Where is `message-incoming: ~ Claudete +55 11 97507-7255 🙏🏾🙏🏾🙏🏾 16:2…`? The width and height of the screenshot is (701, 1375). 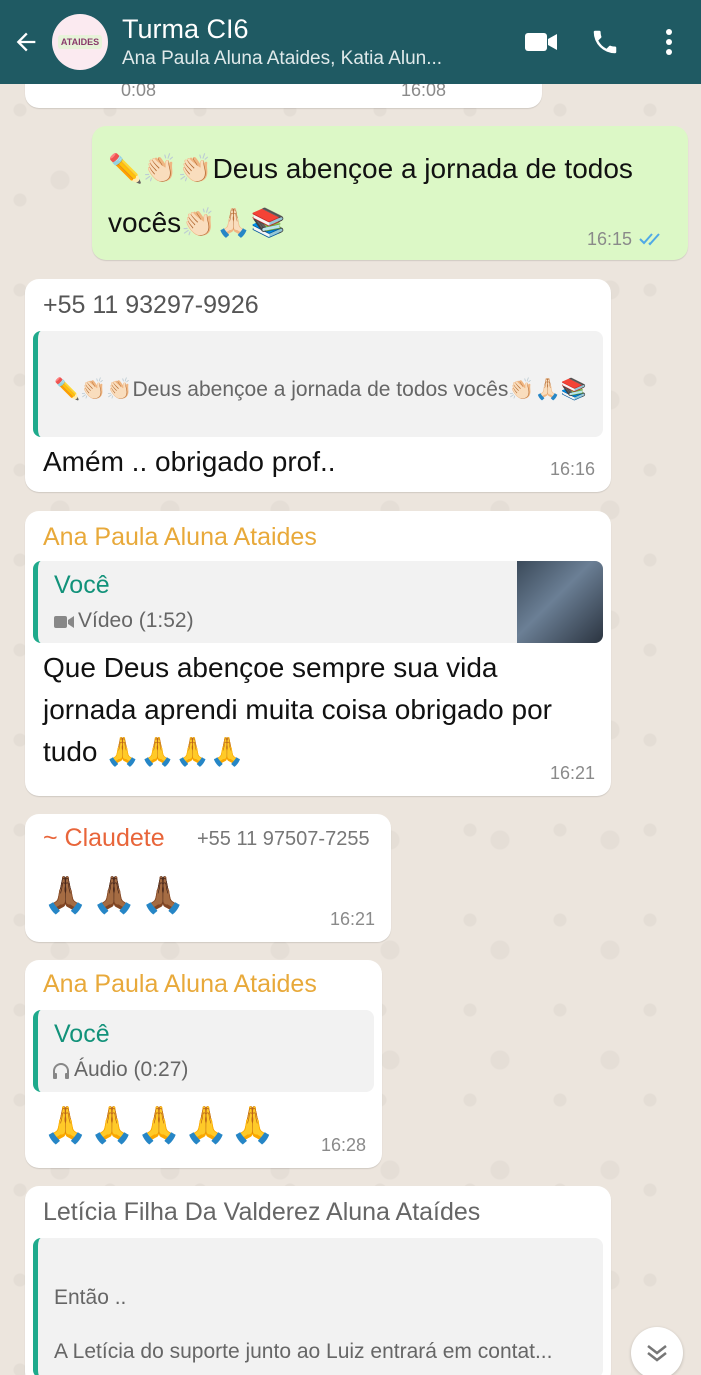 message-incoming: ~ Claudete +55 11 97507-7255 🙏🏾🙏🏾🙏🏾 16:2… is located at coordinates (208, 878).